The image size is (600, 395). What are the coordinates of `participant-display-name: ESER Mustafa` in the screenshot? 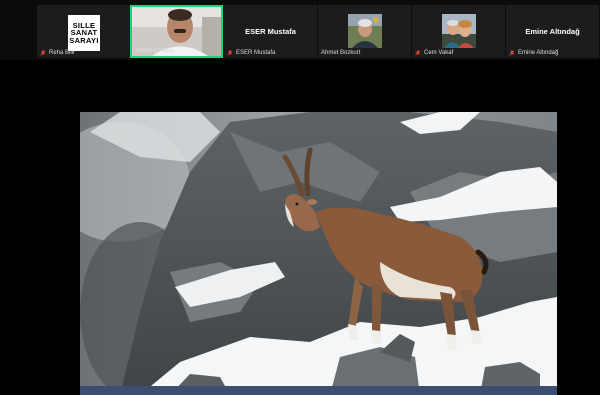 It's located at (270, 31).